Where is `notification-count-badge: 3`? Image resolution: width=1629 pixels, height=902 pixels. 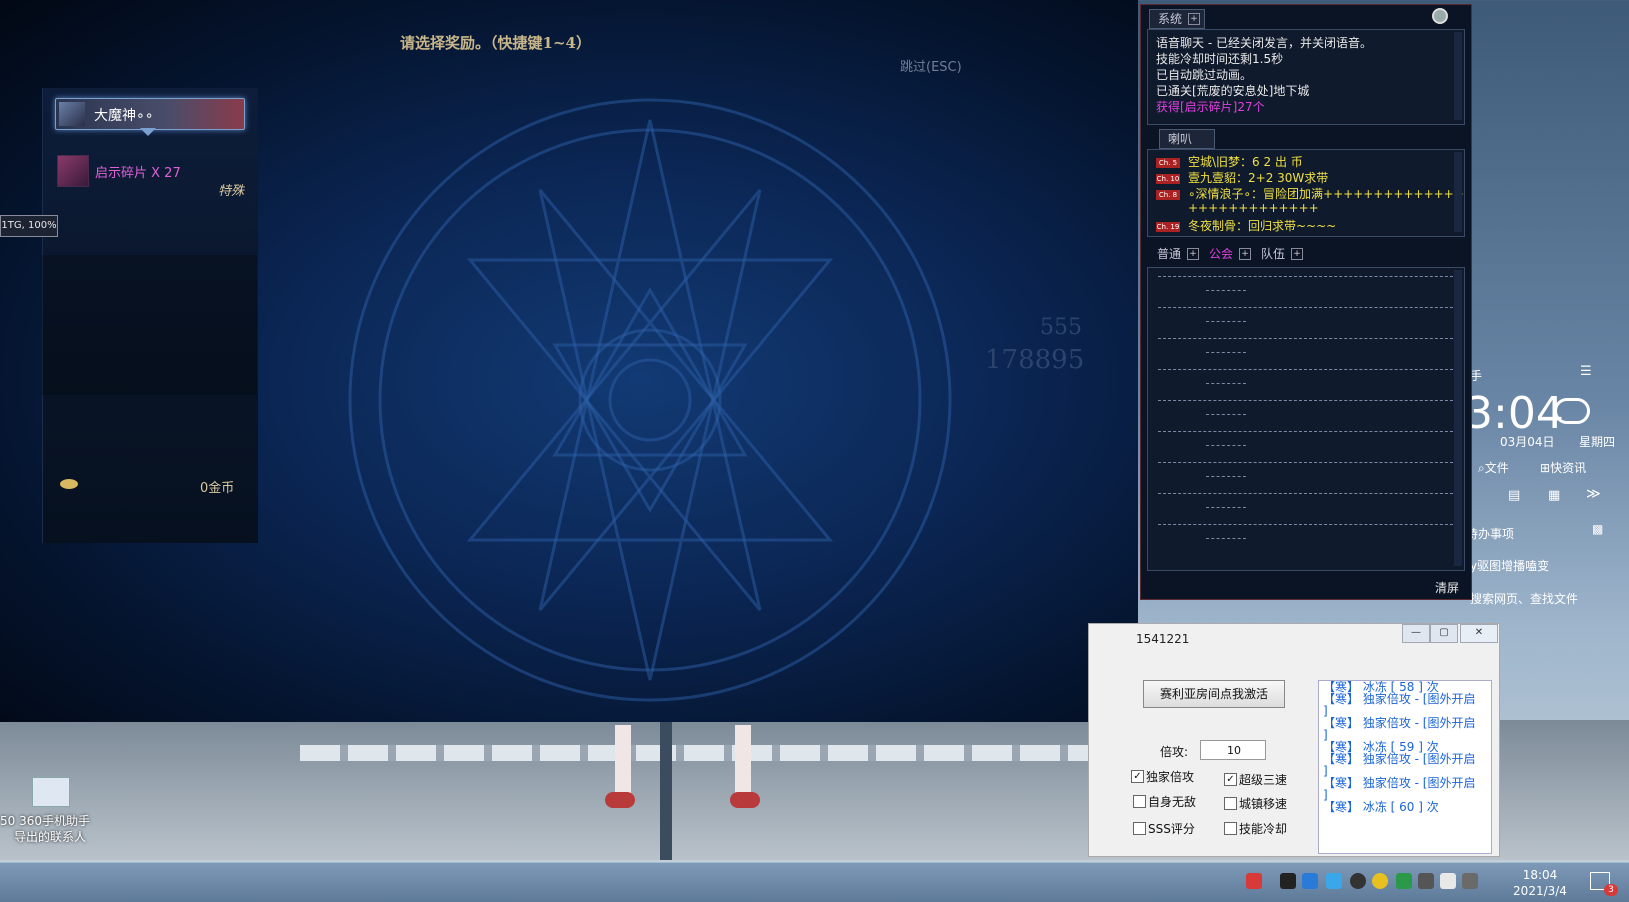
notification-count-badge: 3 is located at coordinates (1611, 890).